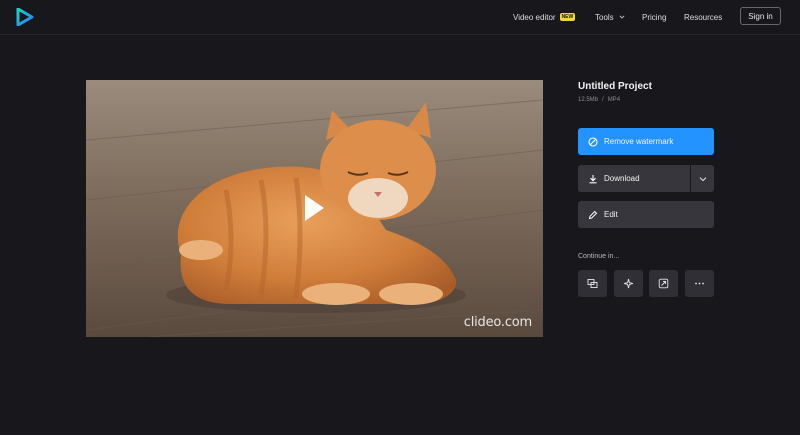 The height and width of the screenshot is (435, 800). I want to click on remove-watermark-button: Remove watermark, so click(646, 141).